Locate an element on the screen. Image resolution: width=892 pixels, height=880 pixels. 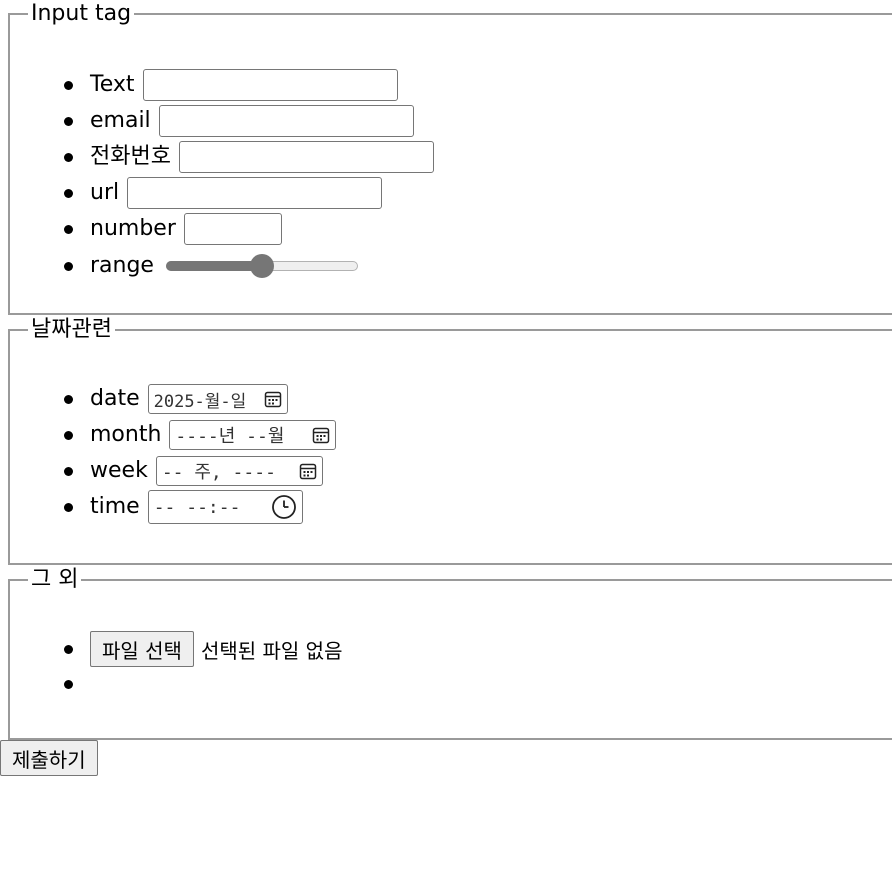
list-item-file: 파일 선택 선택된 파일 없음 is located at coordinates (203, 649).